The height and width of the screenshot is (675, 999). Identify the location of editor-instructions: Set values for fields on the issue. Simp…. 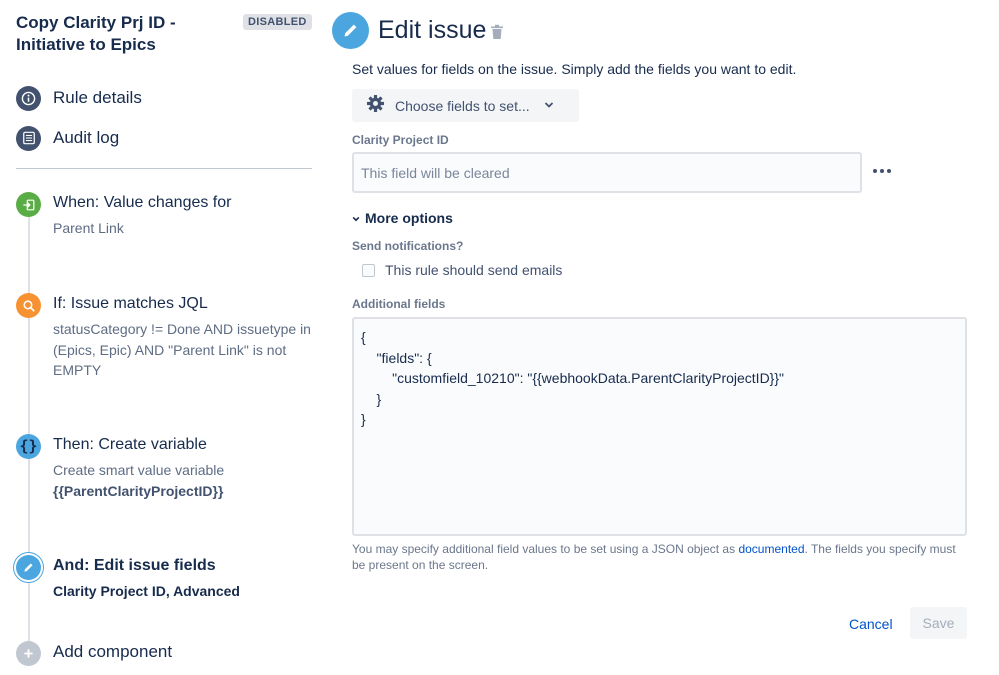
(574, 69).